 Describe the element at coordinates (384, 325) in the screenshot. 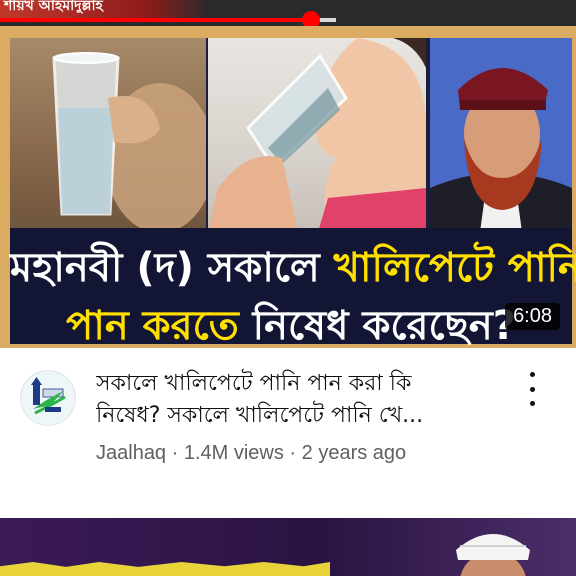

I see `thumbnail-title-text: নিষেধ করেছেন?` at that location.